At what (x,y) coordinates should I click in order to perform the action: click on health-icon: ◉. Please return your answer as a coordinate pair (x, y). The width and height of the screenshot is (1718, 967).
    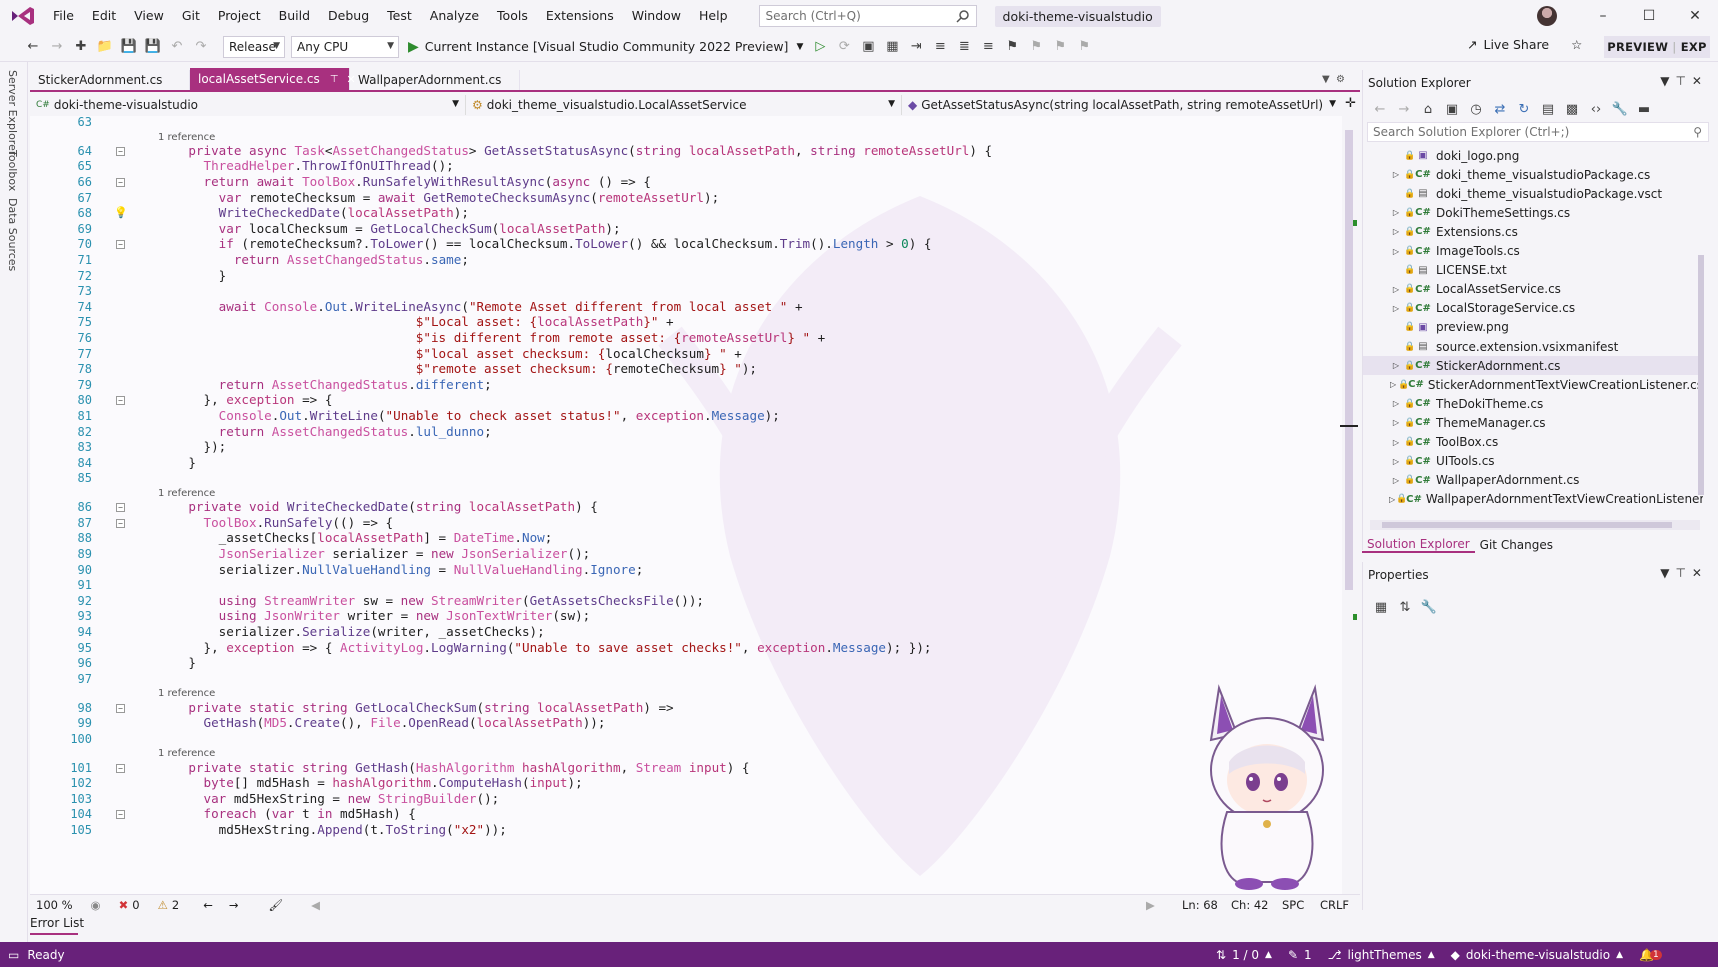
    Looking at the image, I should click on (96, 905).